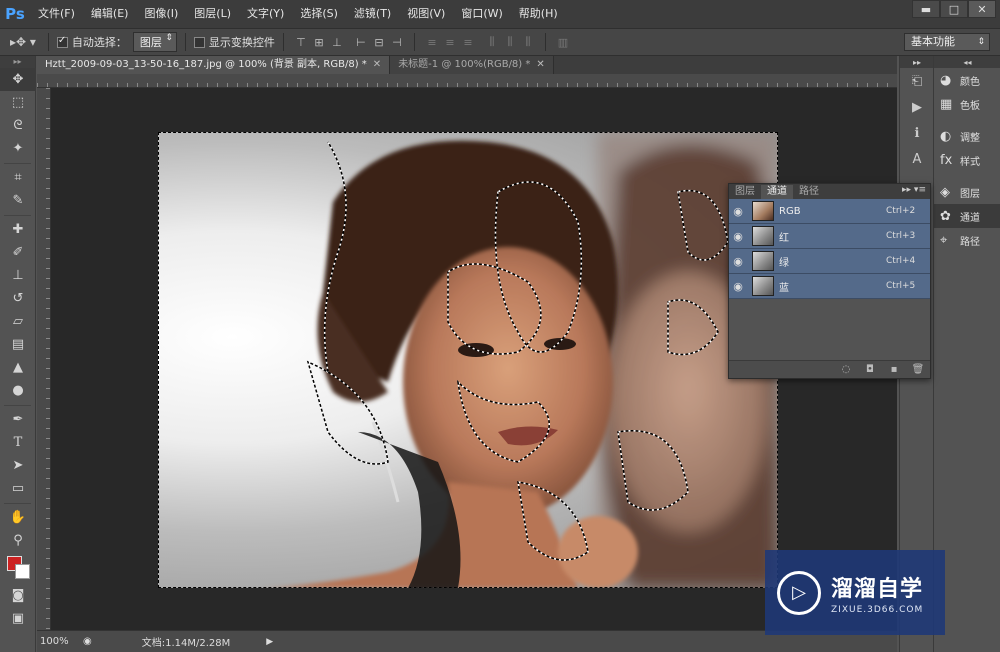 The image size is (1000, 652). What do you see at coordinates (967, 160) in the screenshot?
I see `dock-styles: fx 样式` at bounding box center [967, 160].